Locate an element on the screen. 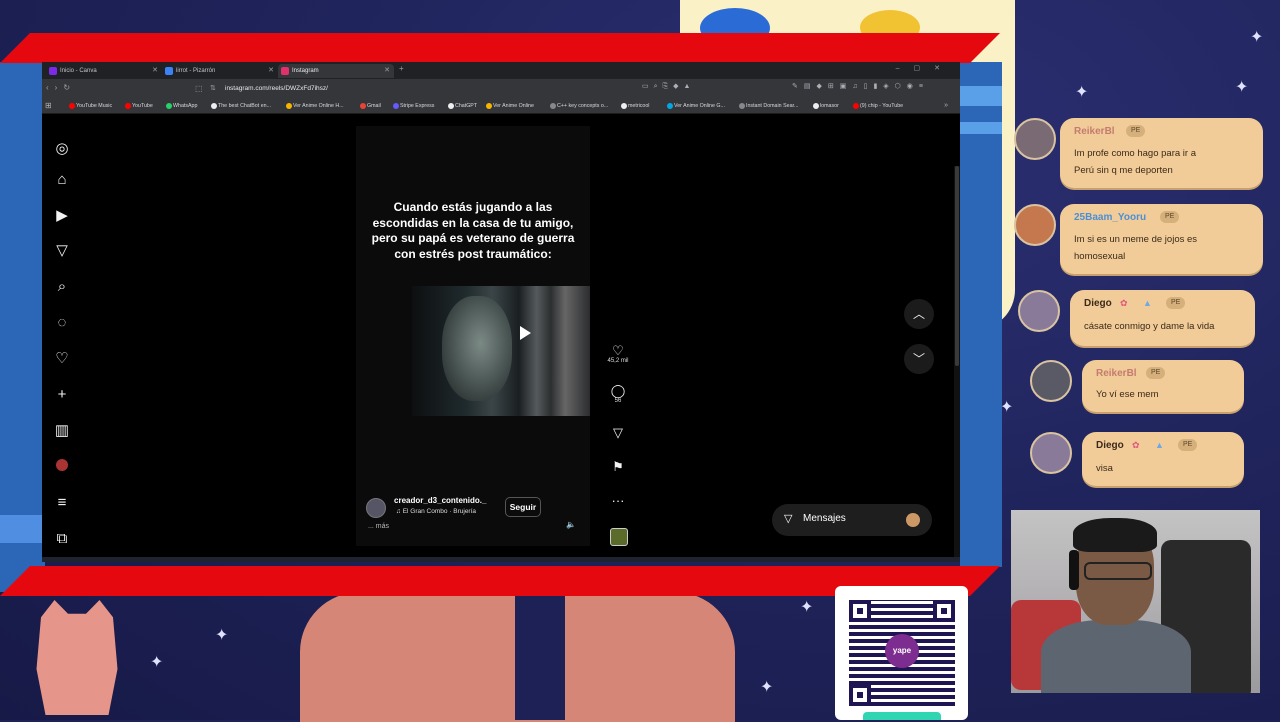 This screenshot has height=722, width=1280. nav-buttons: ‹›↻ is located at coordinates (61, 87).